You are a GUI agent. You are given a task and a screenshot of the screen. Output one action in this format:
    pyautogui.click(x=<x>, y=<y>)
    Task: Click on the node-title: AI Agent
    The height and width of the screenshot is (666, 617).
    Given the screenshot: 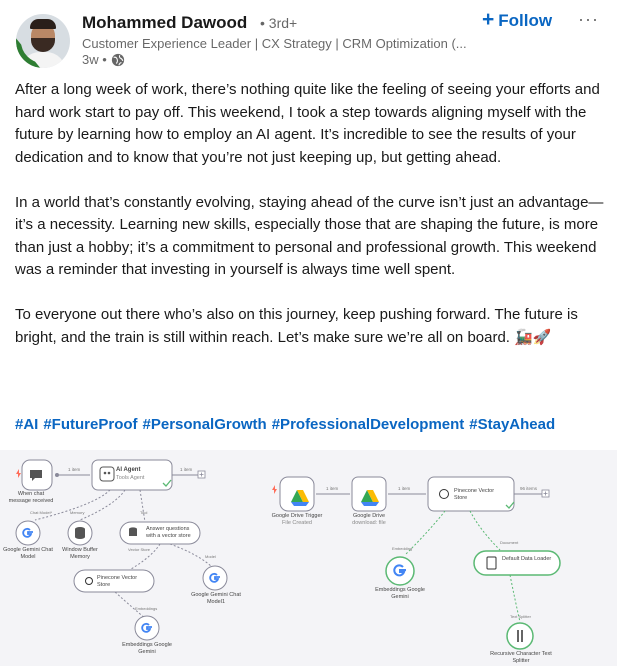 What is the action you would take?
    pyautogui.click(x=128, y=470)
    